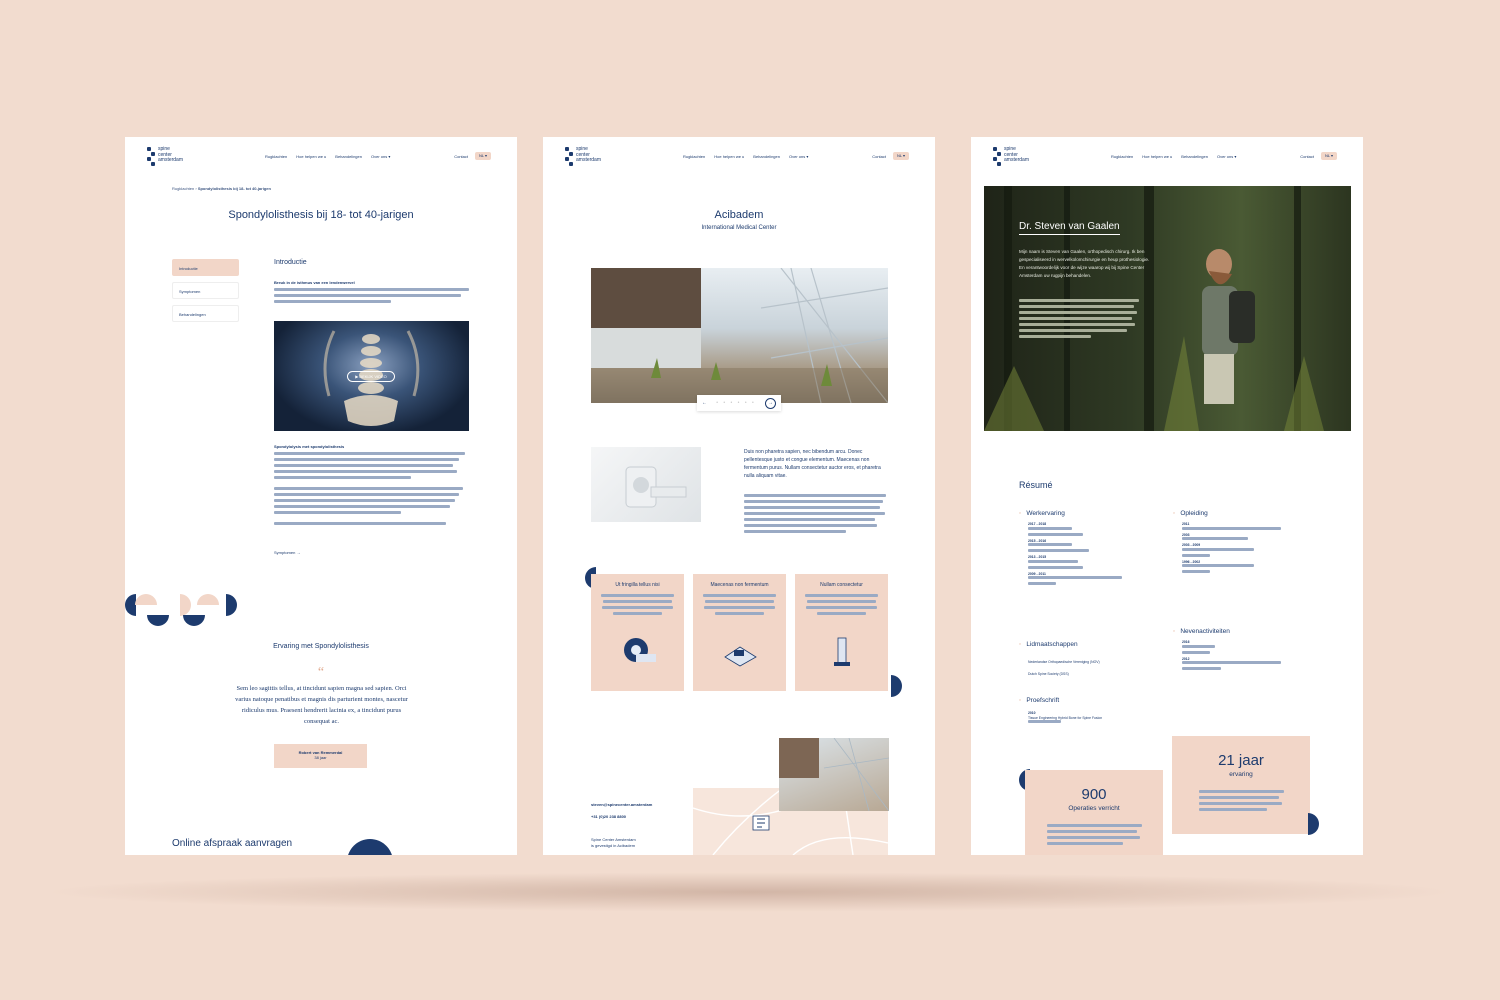 This screenshot has width=1500, height=1000. Describe the element at coordinates (321, 215) in the screenshot. I see `page-title: Spondylolisthesis bij 18- tot 40-jarigen` at that location.